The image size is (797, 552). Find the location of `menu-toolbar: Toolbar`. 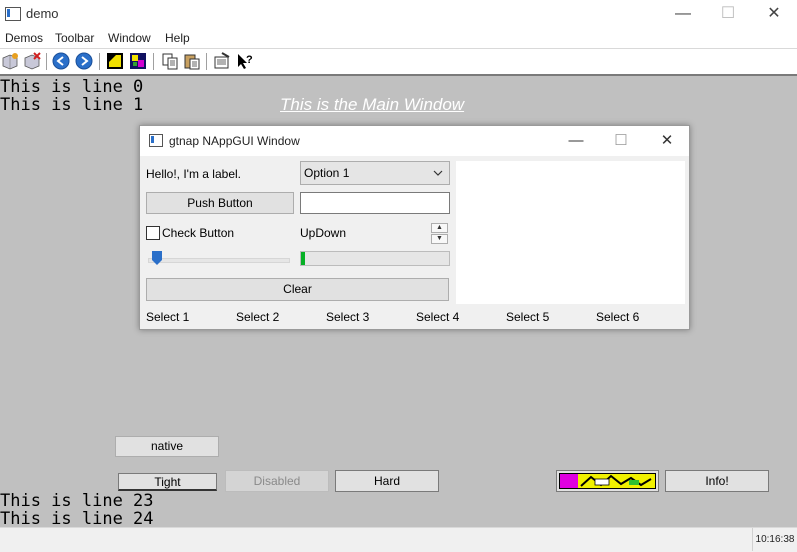

menu-toolbar: Toolbar is located at coordinates (74, 38).